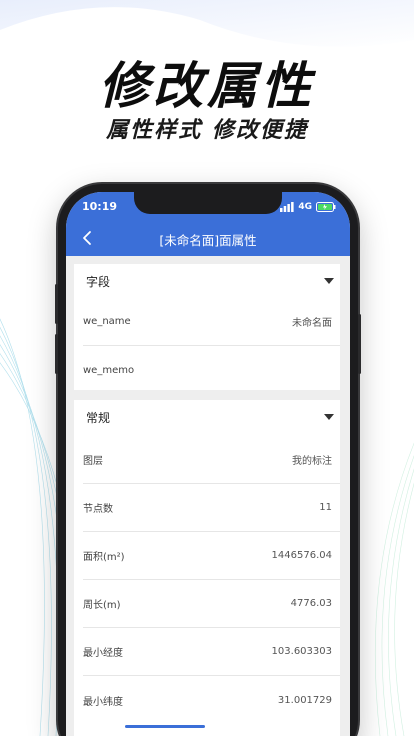 This screenshot has width=414, height=736. I want to click on general-row-perimeter: 周长(m) 4776.03, so click(211, 604).